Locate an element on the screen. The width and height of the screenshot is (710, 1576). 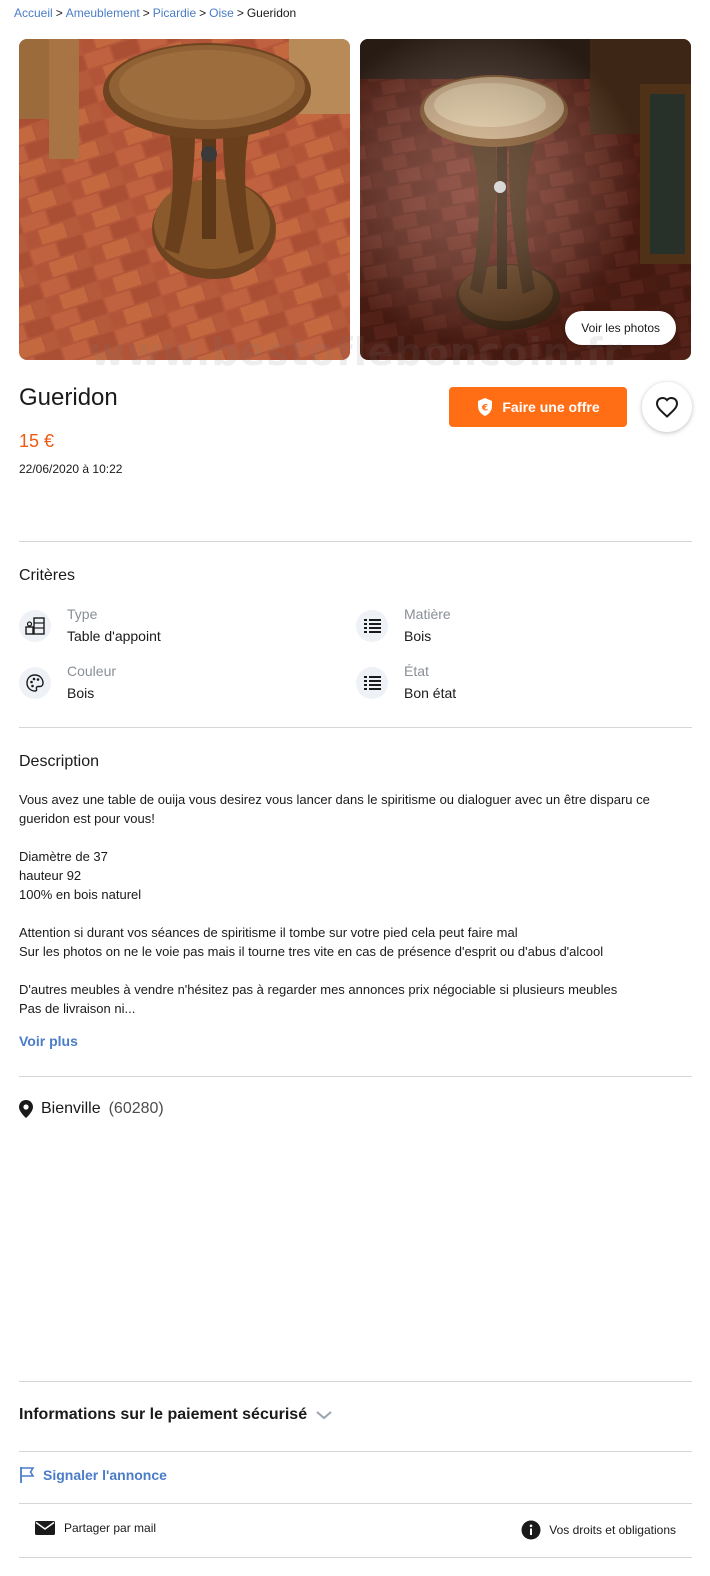
secure-payment-label: Informations sur le paiement sécurisé is located at coordinates (163, 1414).